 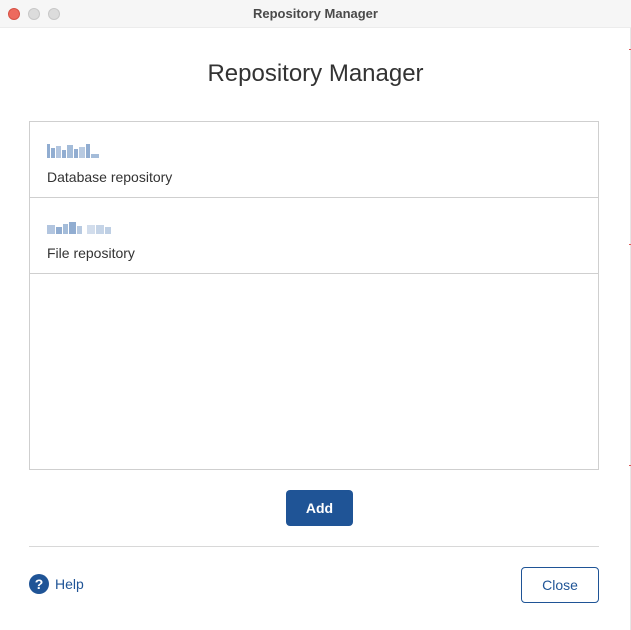 What do you see at coordinates (314, 160) in the screenshot?
I see `repository-list-item: Database repository` at bounding box center [314, 160].